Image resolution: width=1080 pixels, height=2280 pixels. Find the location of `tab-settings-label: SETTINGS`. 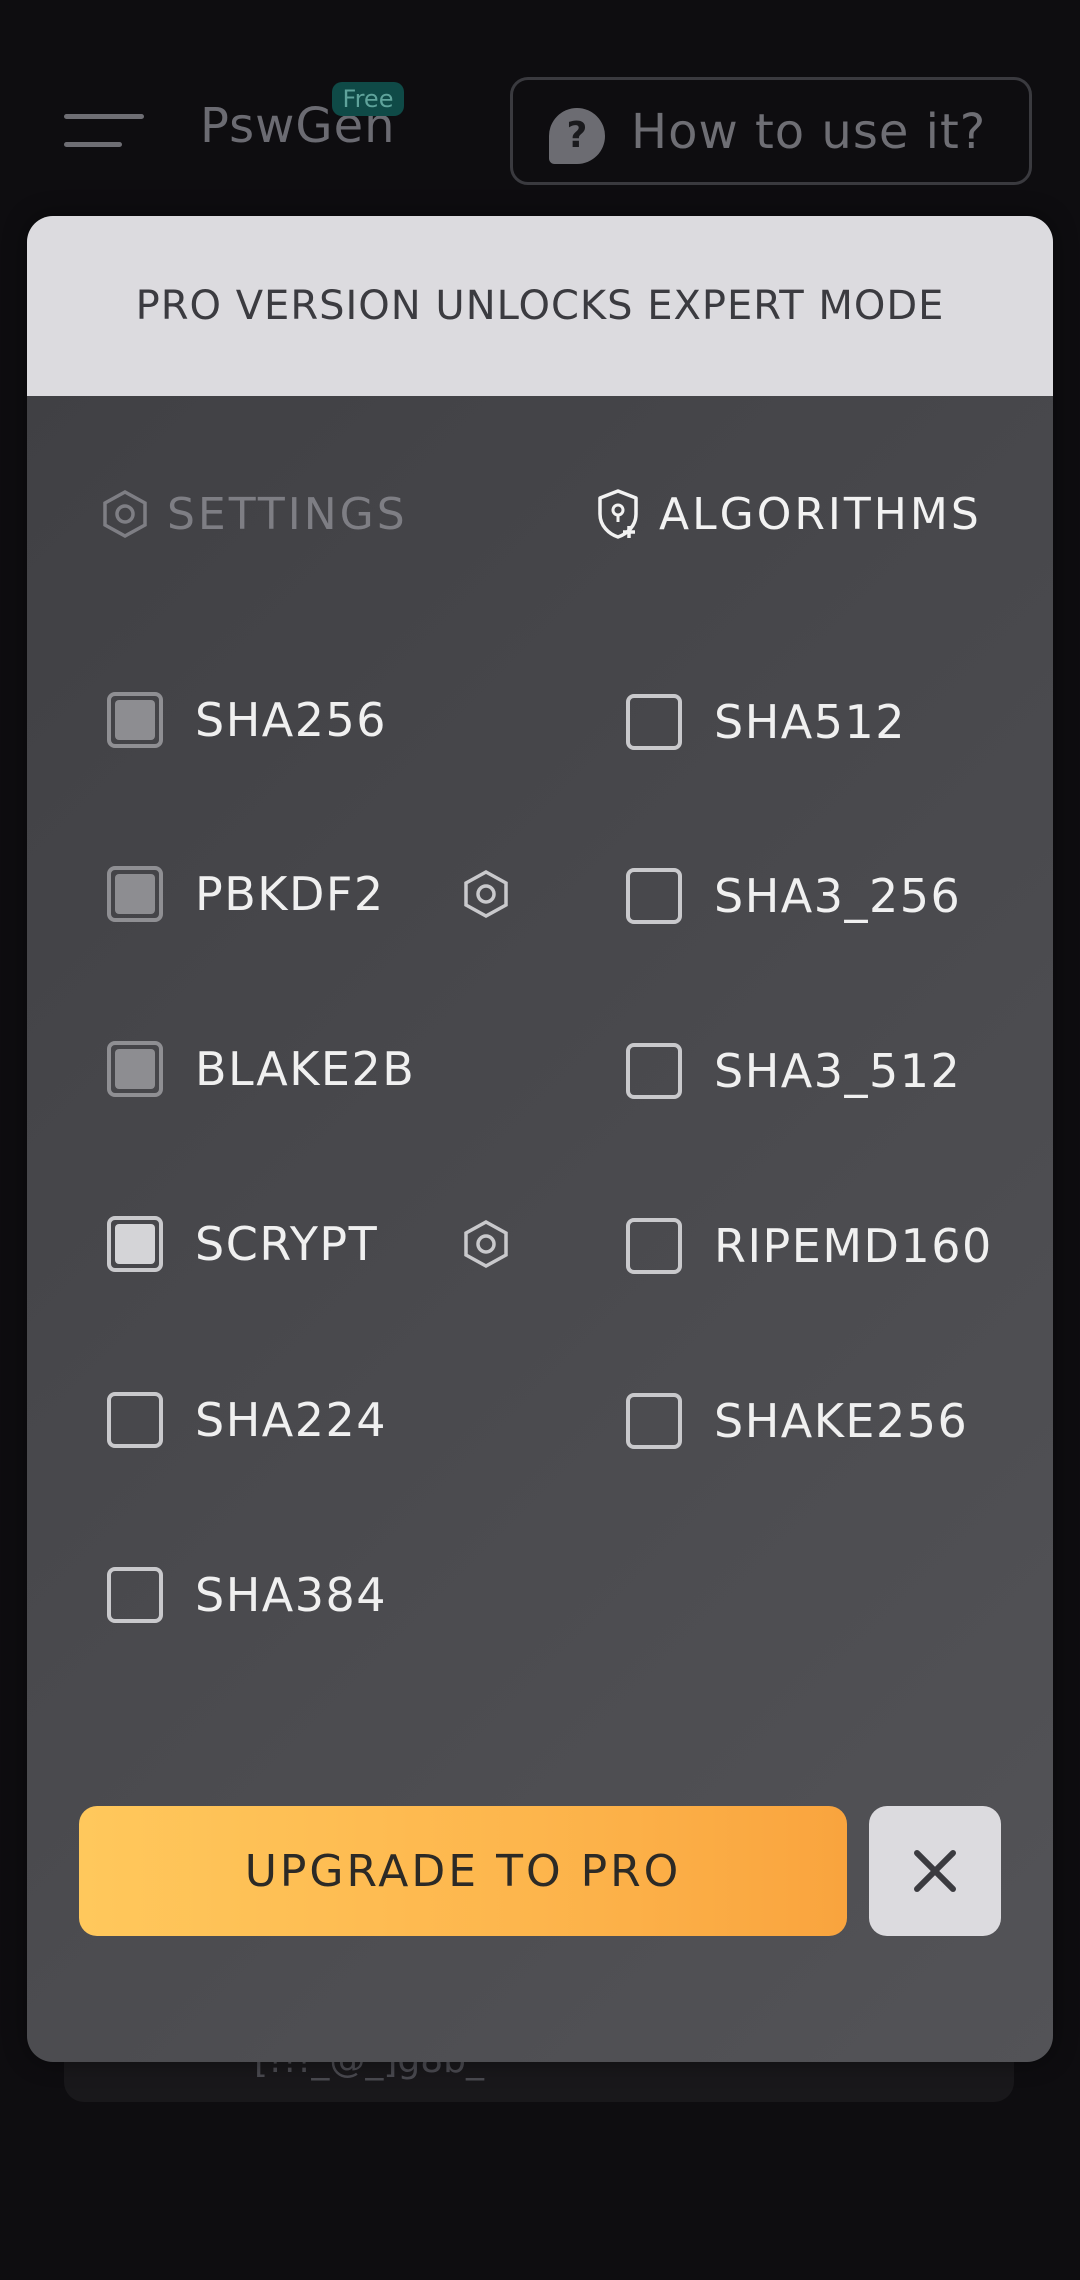

tab-settings-label: SETTINGS is located at coordinates (287, 514).